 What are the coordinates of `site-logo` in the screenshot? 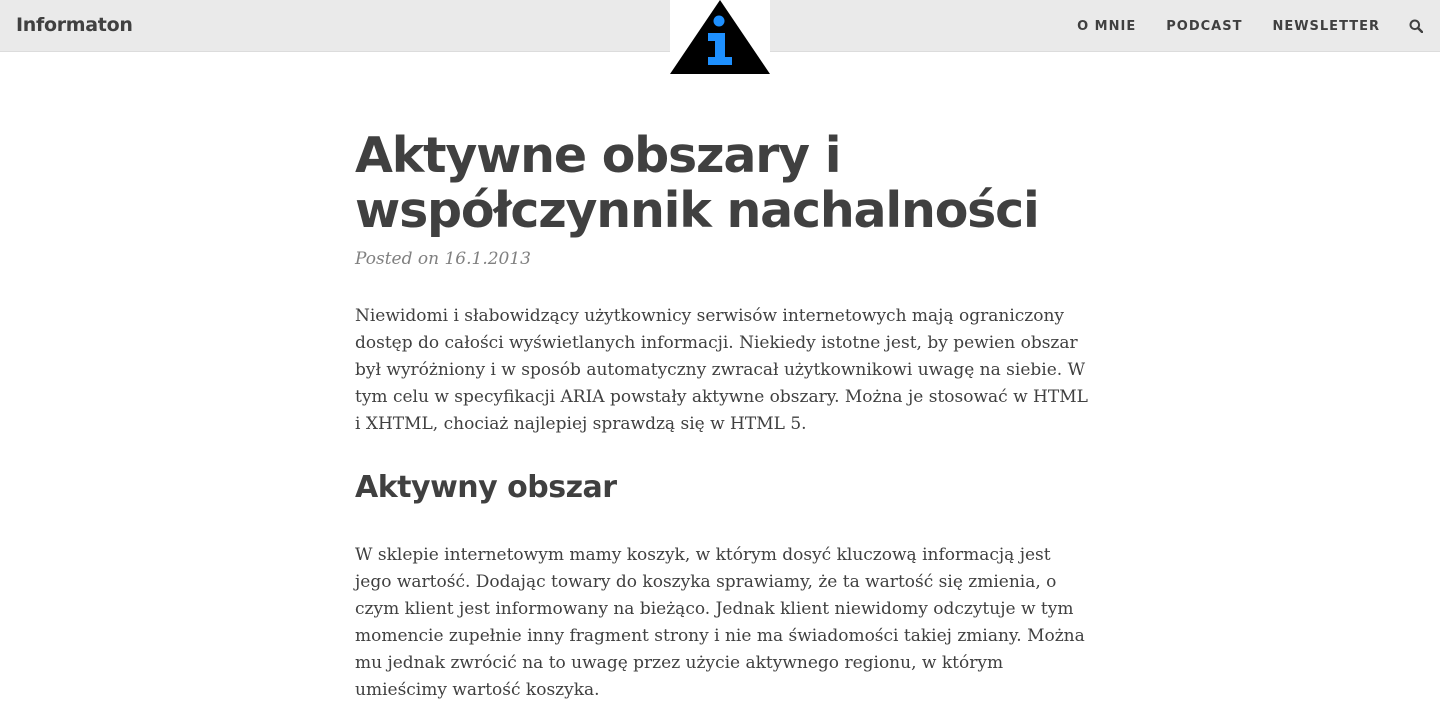 It's located at (720, 38).